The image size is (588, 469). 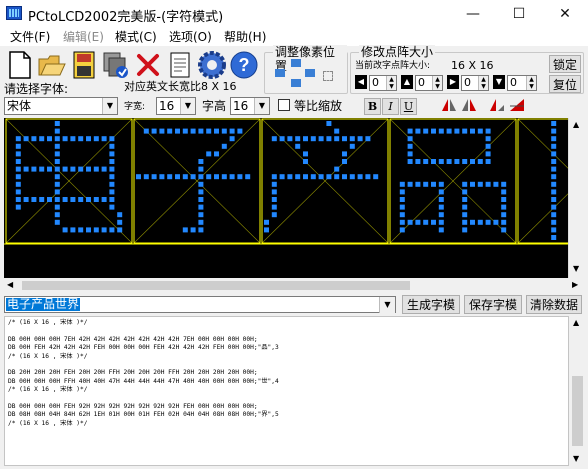 I want to click on menu-file: 文件(F), so click(x=30, y=37).